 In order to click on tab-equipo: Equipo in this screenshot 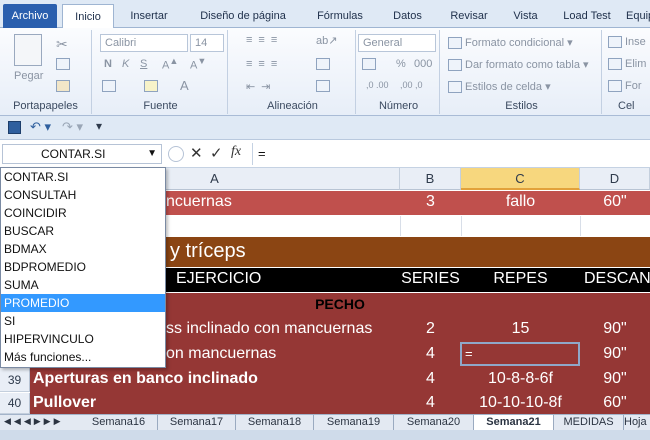, I will do `click(638, 16)`.